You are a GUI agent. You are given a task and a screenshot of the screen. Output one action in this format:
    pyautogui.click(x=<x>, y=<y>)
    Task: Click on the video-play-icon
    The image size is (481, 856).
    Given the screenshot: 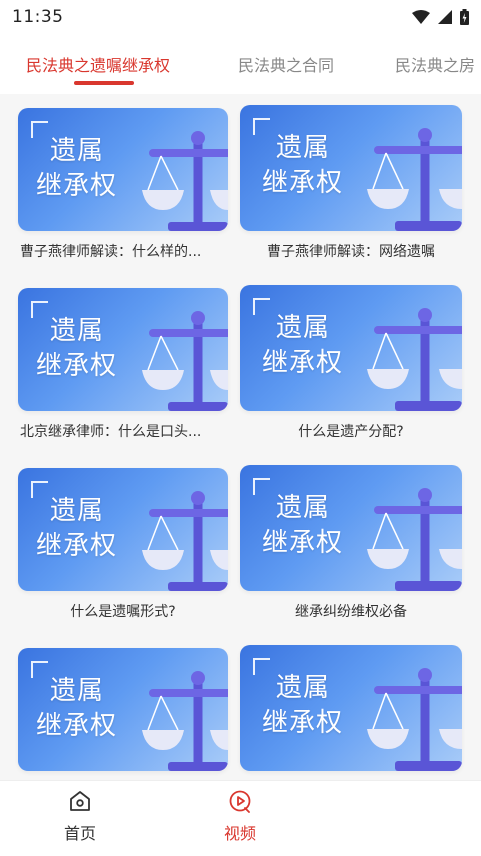 What is the action you would take?
    pyautogui.click(x=240, y=801)
    